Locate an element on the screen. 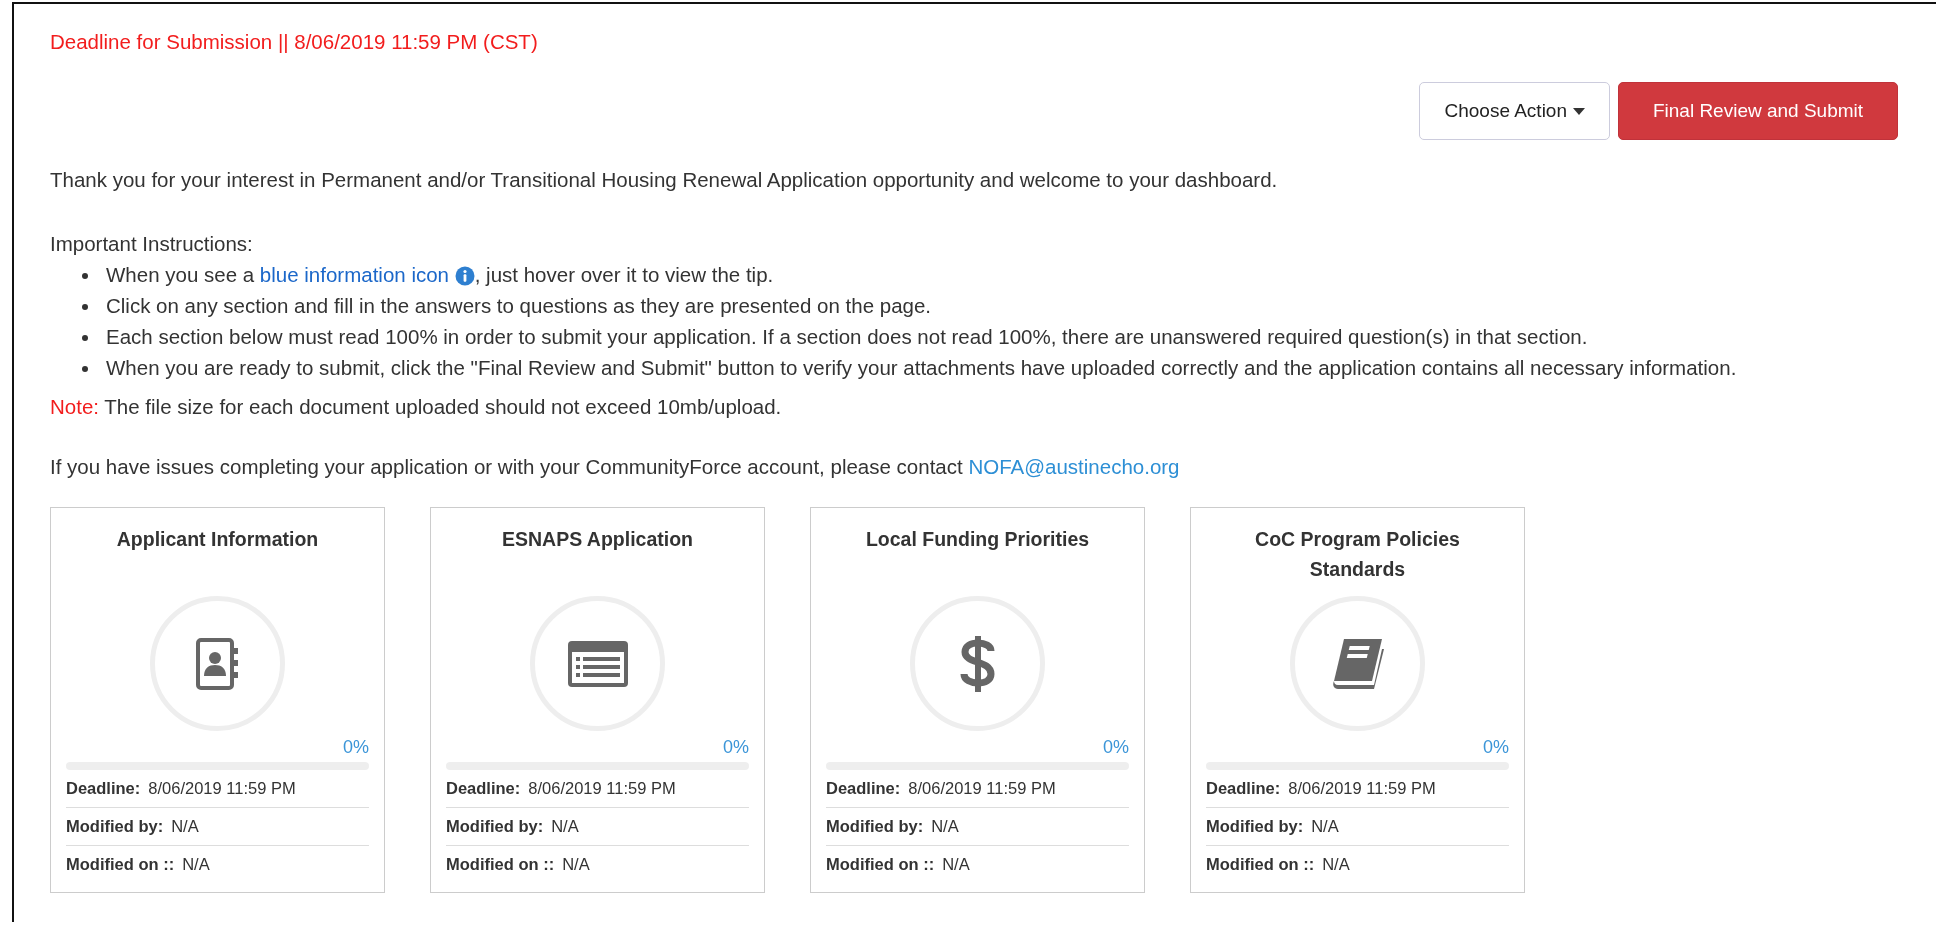 This screenshot has height=926, width=1936. instruction-text: When you see a blue information icon , just hover over it to view the tip. is located at coordinates (440, 275).